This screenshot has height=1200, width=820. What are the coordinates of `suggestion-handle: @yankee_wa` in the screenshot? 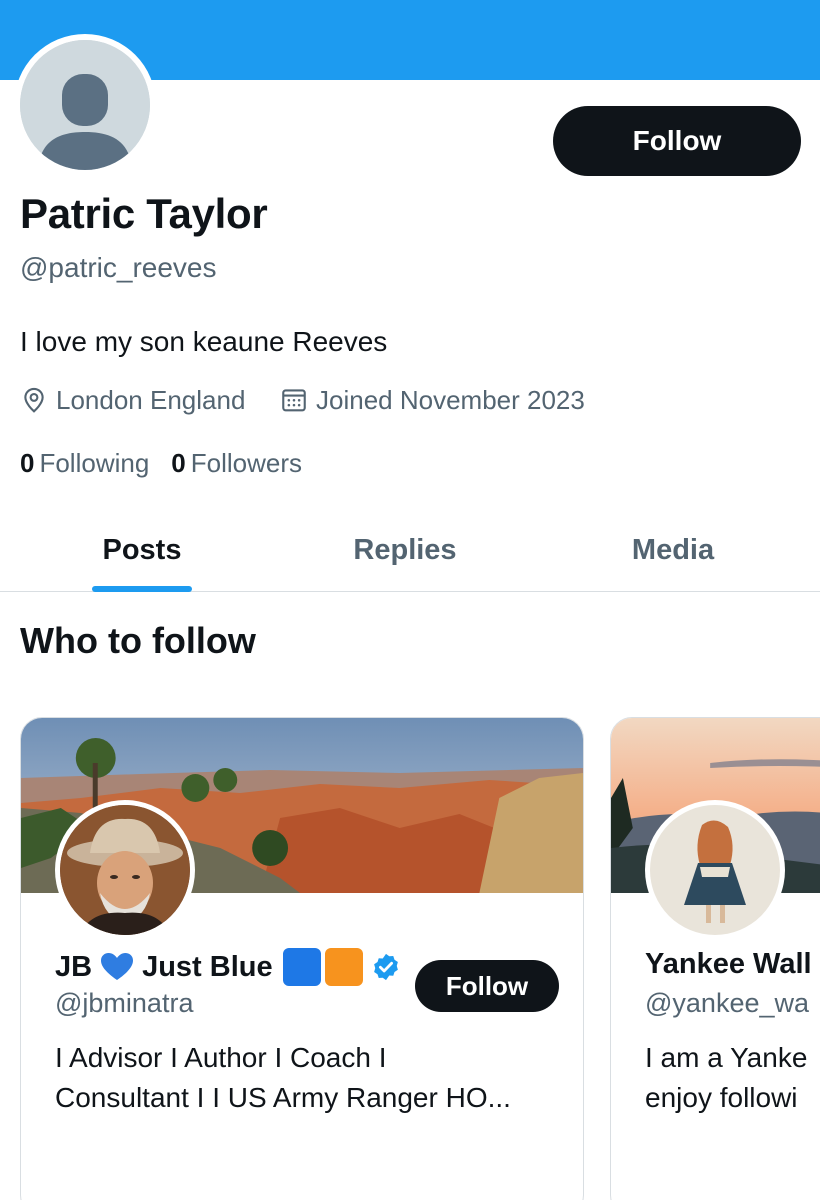 It's located at (727, 1003).